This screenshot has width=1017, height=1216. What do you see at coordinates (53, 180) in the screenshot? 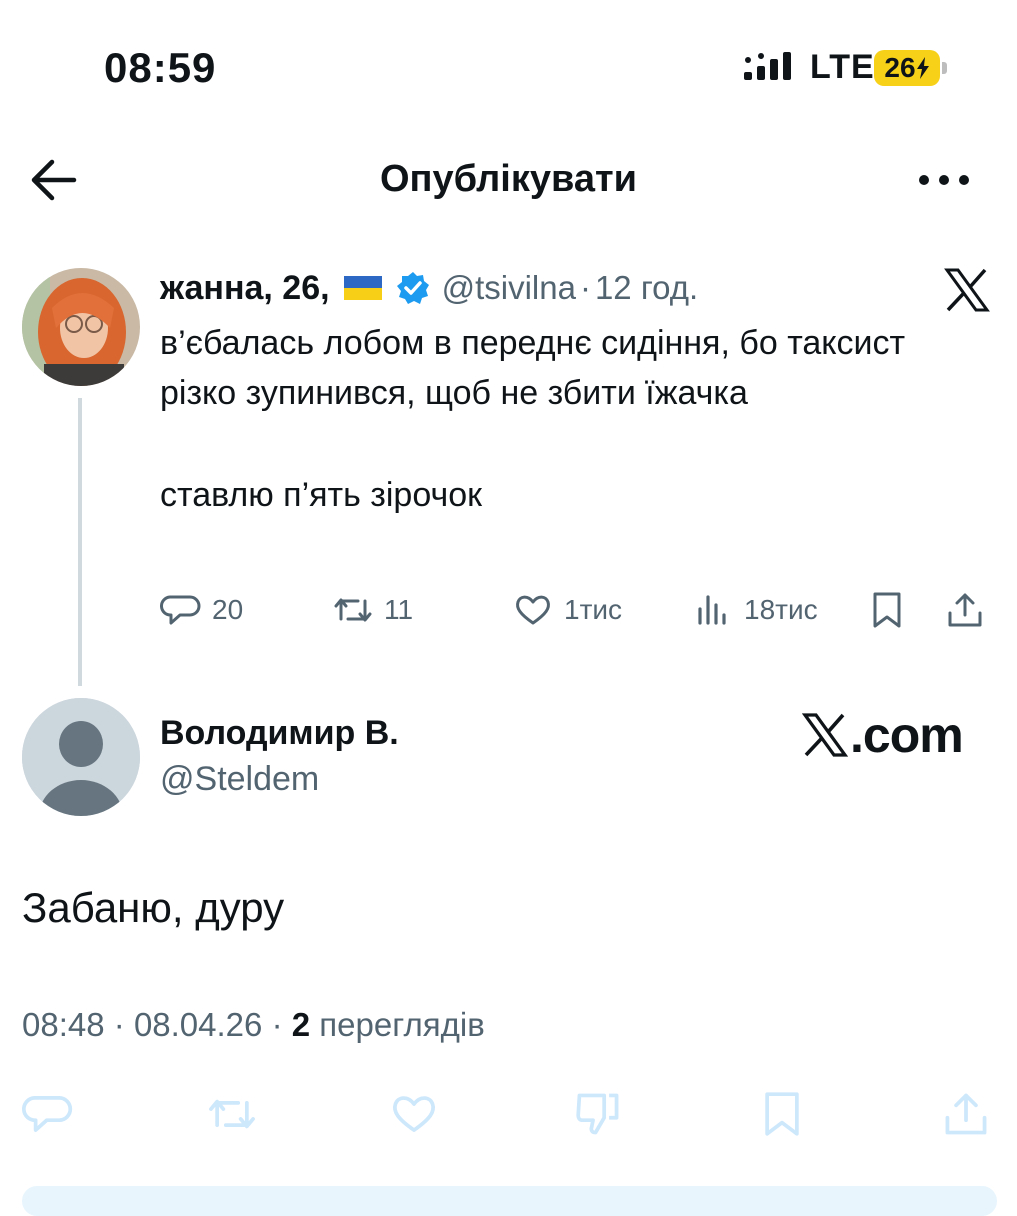
I see `back-arrow-icon` at bounding box center [53, 180].